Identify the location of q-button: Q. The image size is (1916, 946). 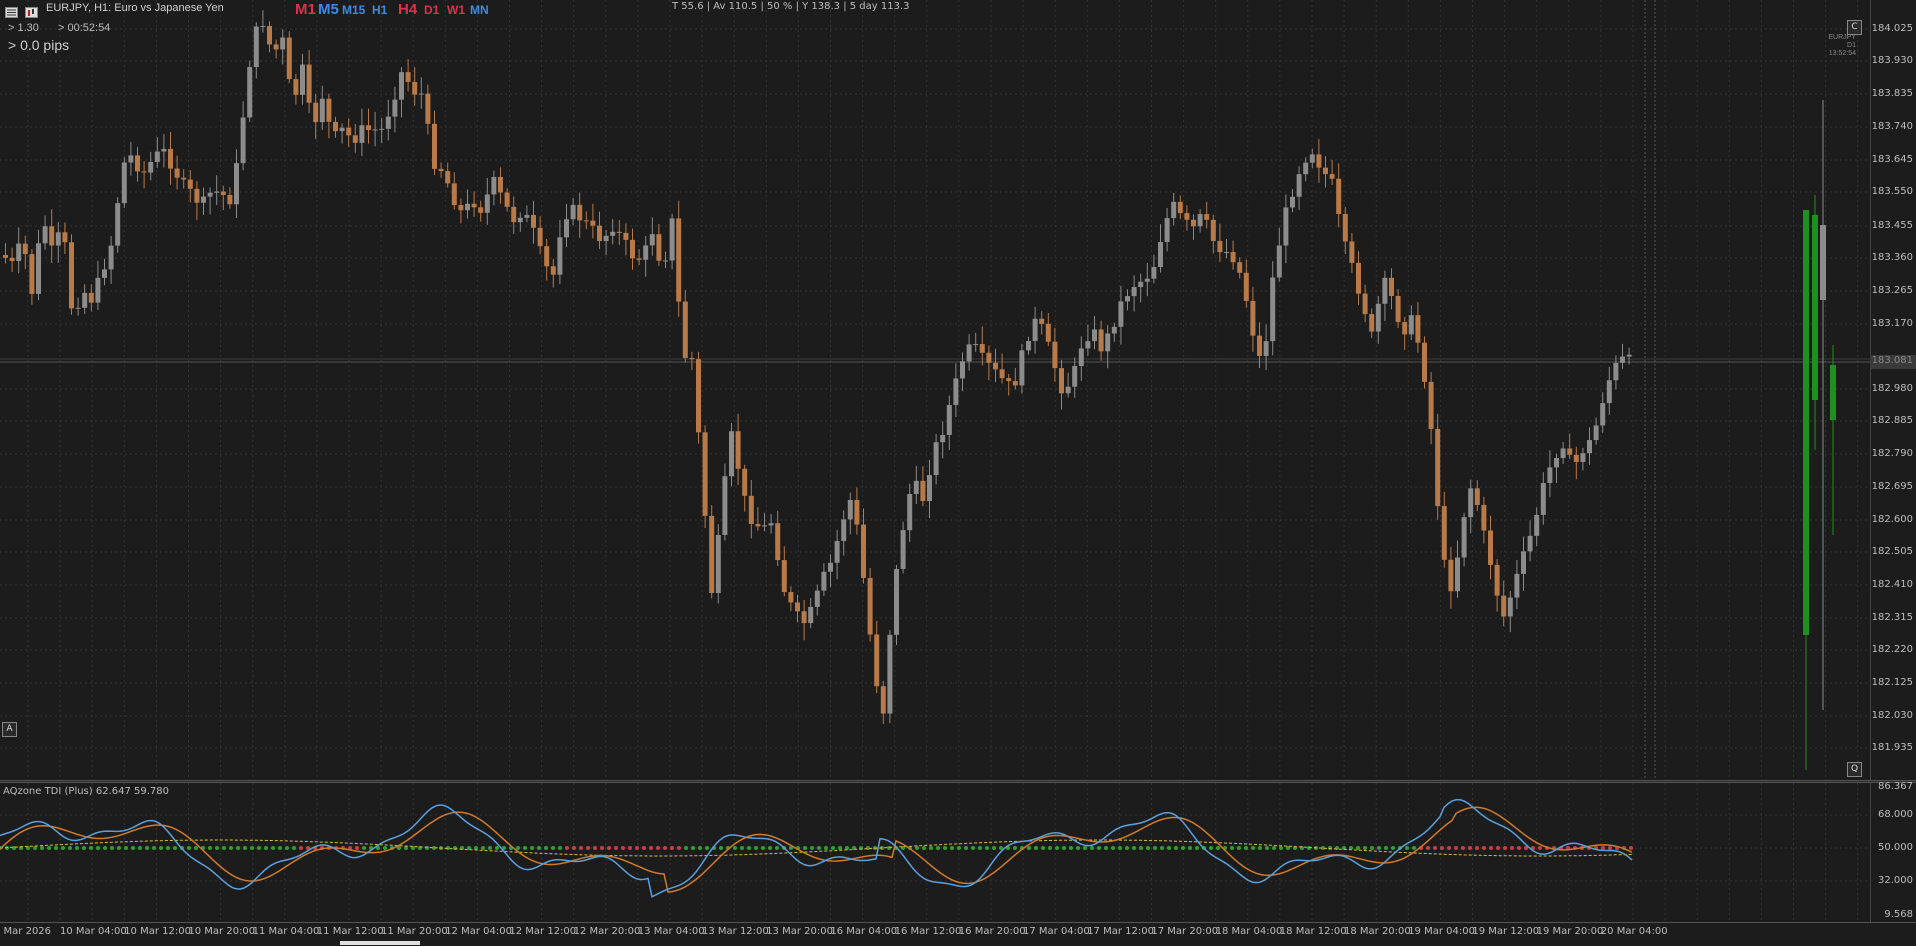
(1854, 769).